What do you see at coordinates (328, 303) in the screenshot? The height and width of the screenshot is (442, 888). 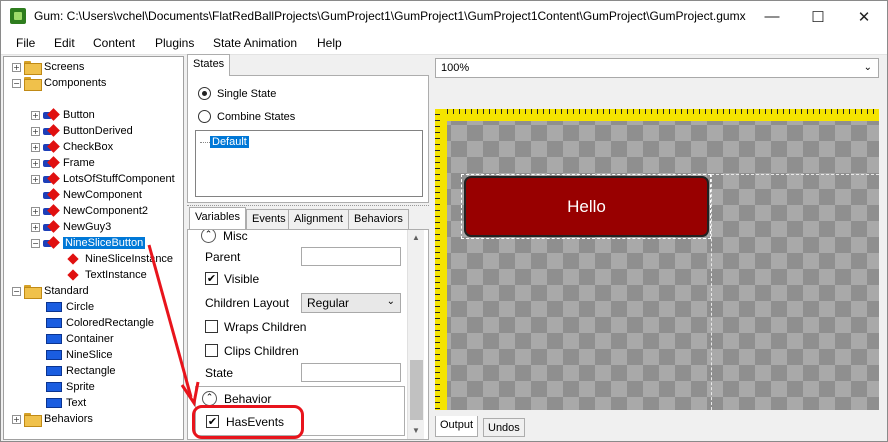 I see `children-layout-value: Regular` at bounding box center [328, 303].